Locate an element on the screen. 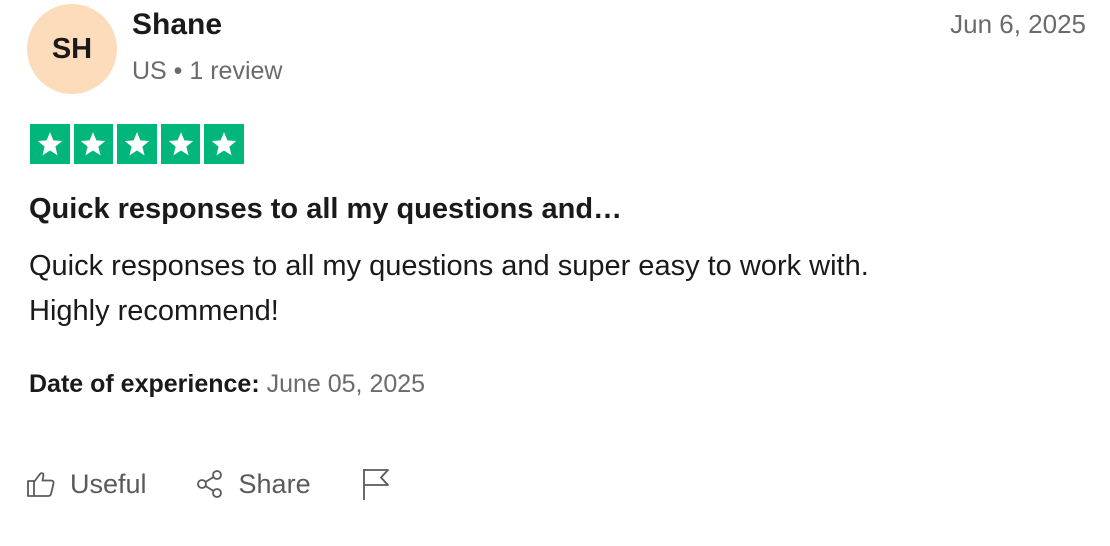 This screenshot has width=1110, height=546. star-rating is located at coordinates (137, 144).